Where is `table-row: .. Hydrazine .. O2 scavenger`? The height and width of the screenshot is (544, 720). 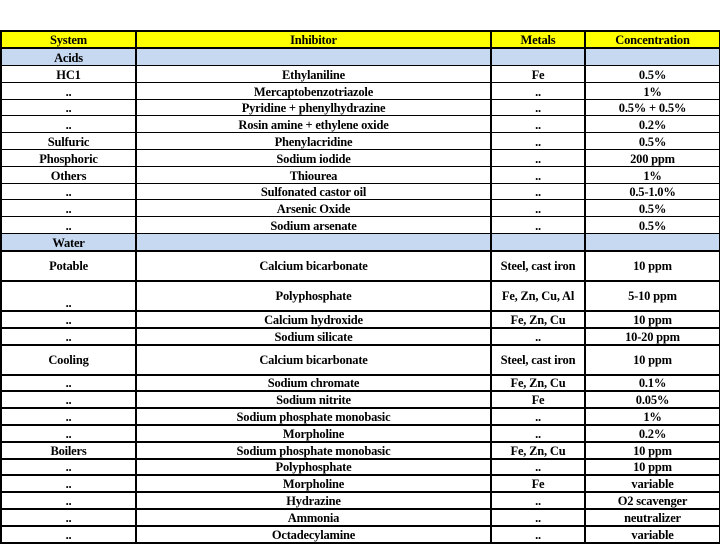
table-row: .. Hydrazine .. O2 scavenger is located at coordinates (360, 500).